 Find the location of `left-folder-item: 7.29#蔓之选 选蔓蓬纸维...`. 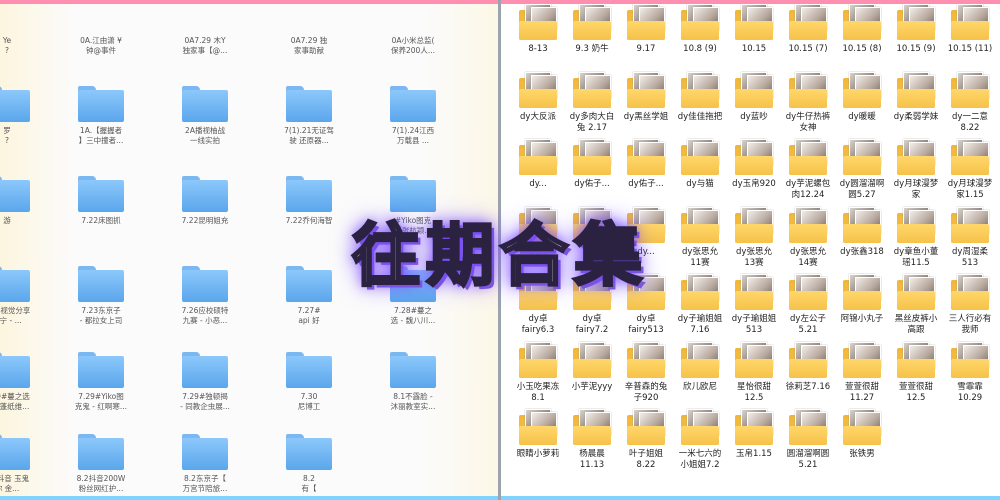

left-folder-item: 7.29#蔓之选 选蔓蓬纸维... is located at coordinates (26, 387).